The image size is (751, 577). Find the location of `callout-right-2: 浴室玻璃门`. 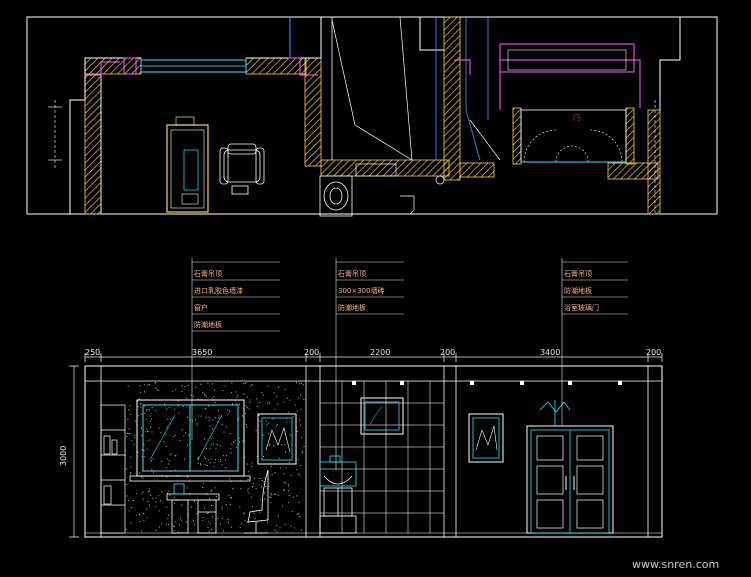

callout-right-2: 浴室玻璃门 is located at coordinates (581, 307).